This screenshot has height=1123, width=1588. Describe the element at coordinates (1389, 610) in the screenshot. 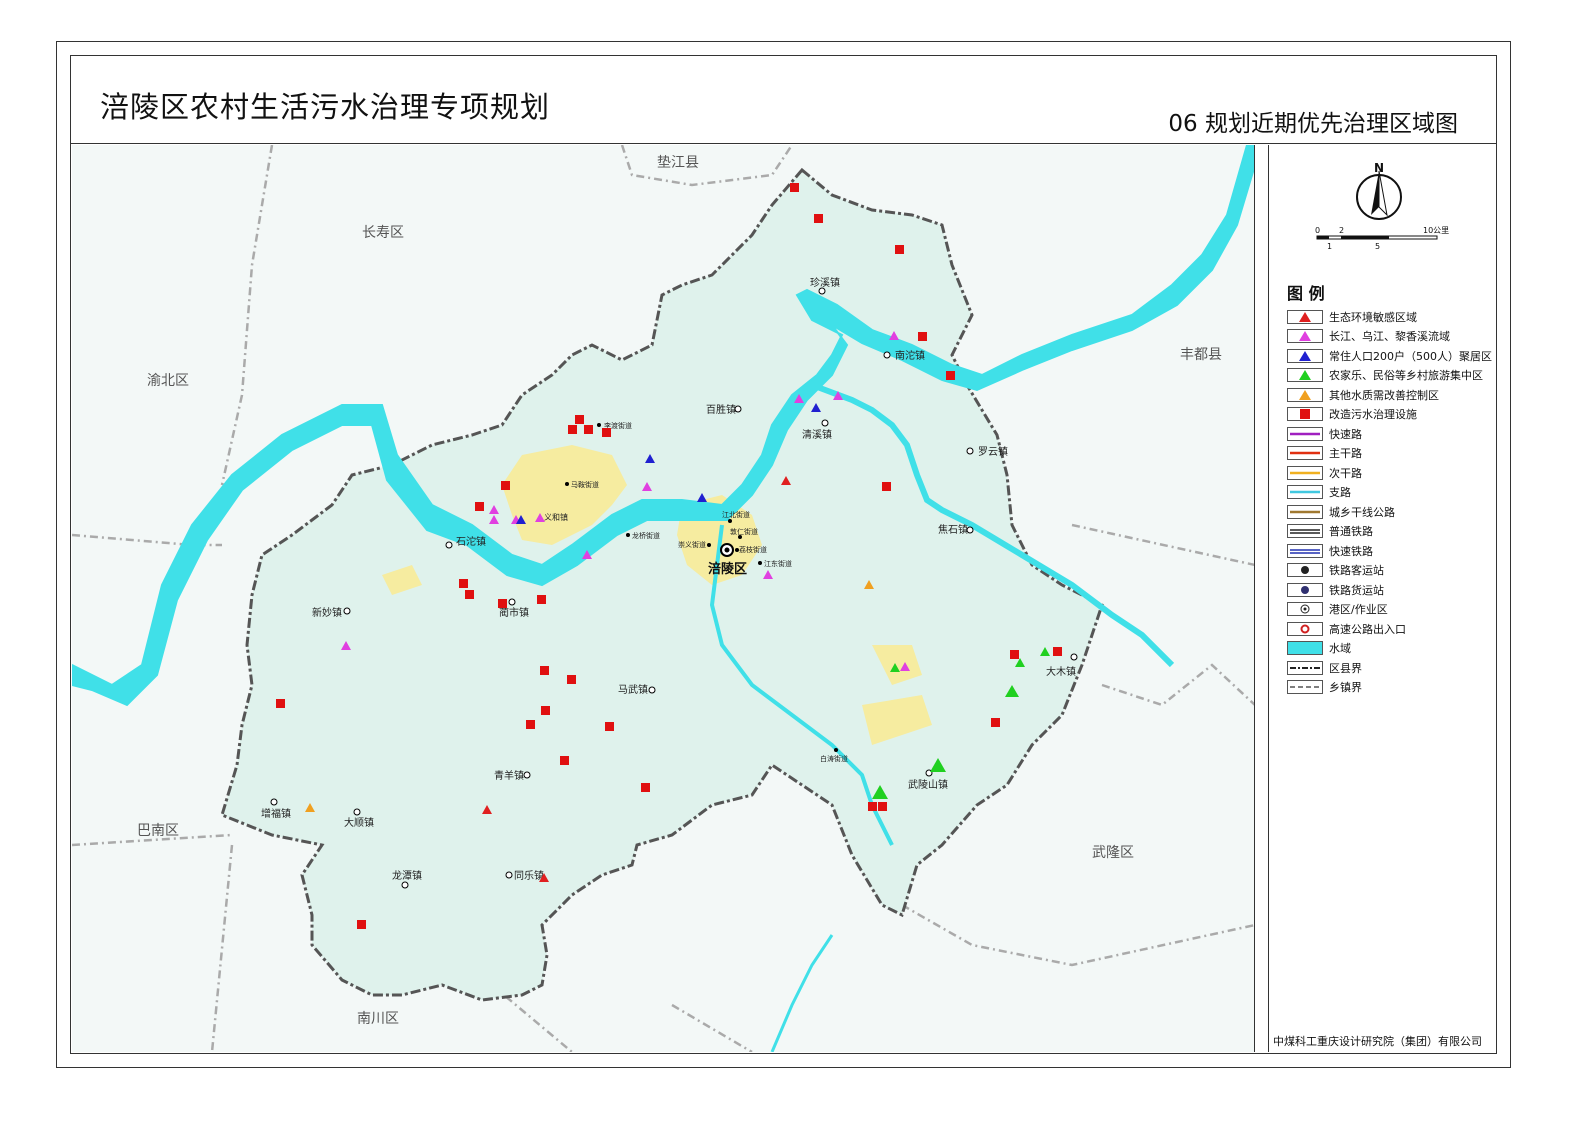

I see `legend-item: 港区/作业区` at that location.